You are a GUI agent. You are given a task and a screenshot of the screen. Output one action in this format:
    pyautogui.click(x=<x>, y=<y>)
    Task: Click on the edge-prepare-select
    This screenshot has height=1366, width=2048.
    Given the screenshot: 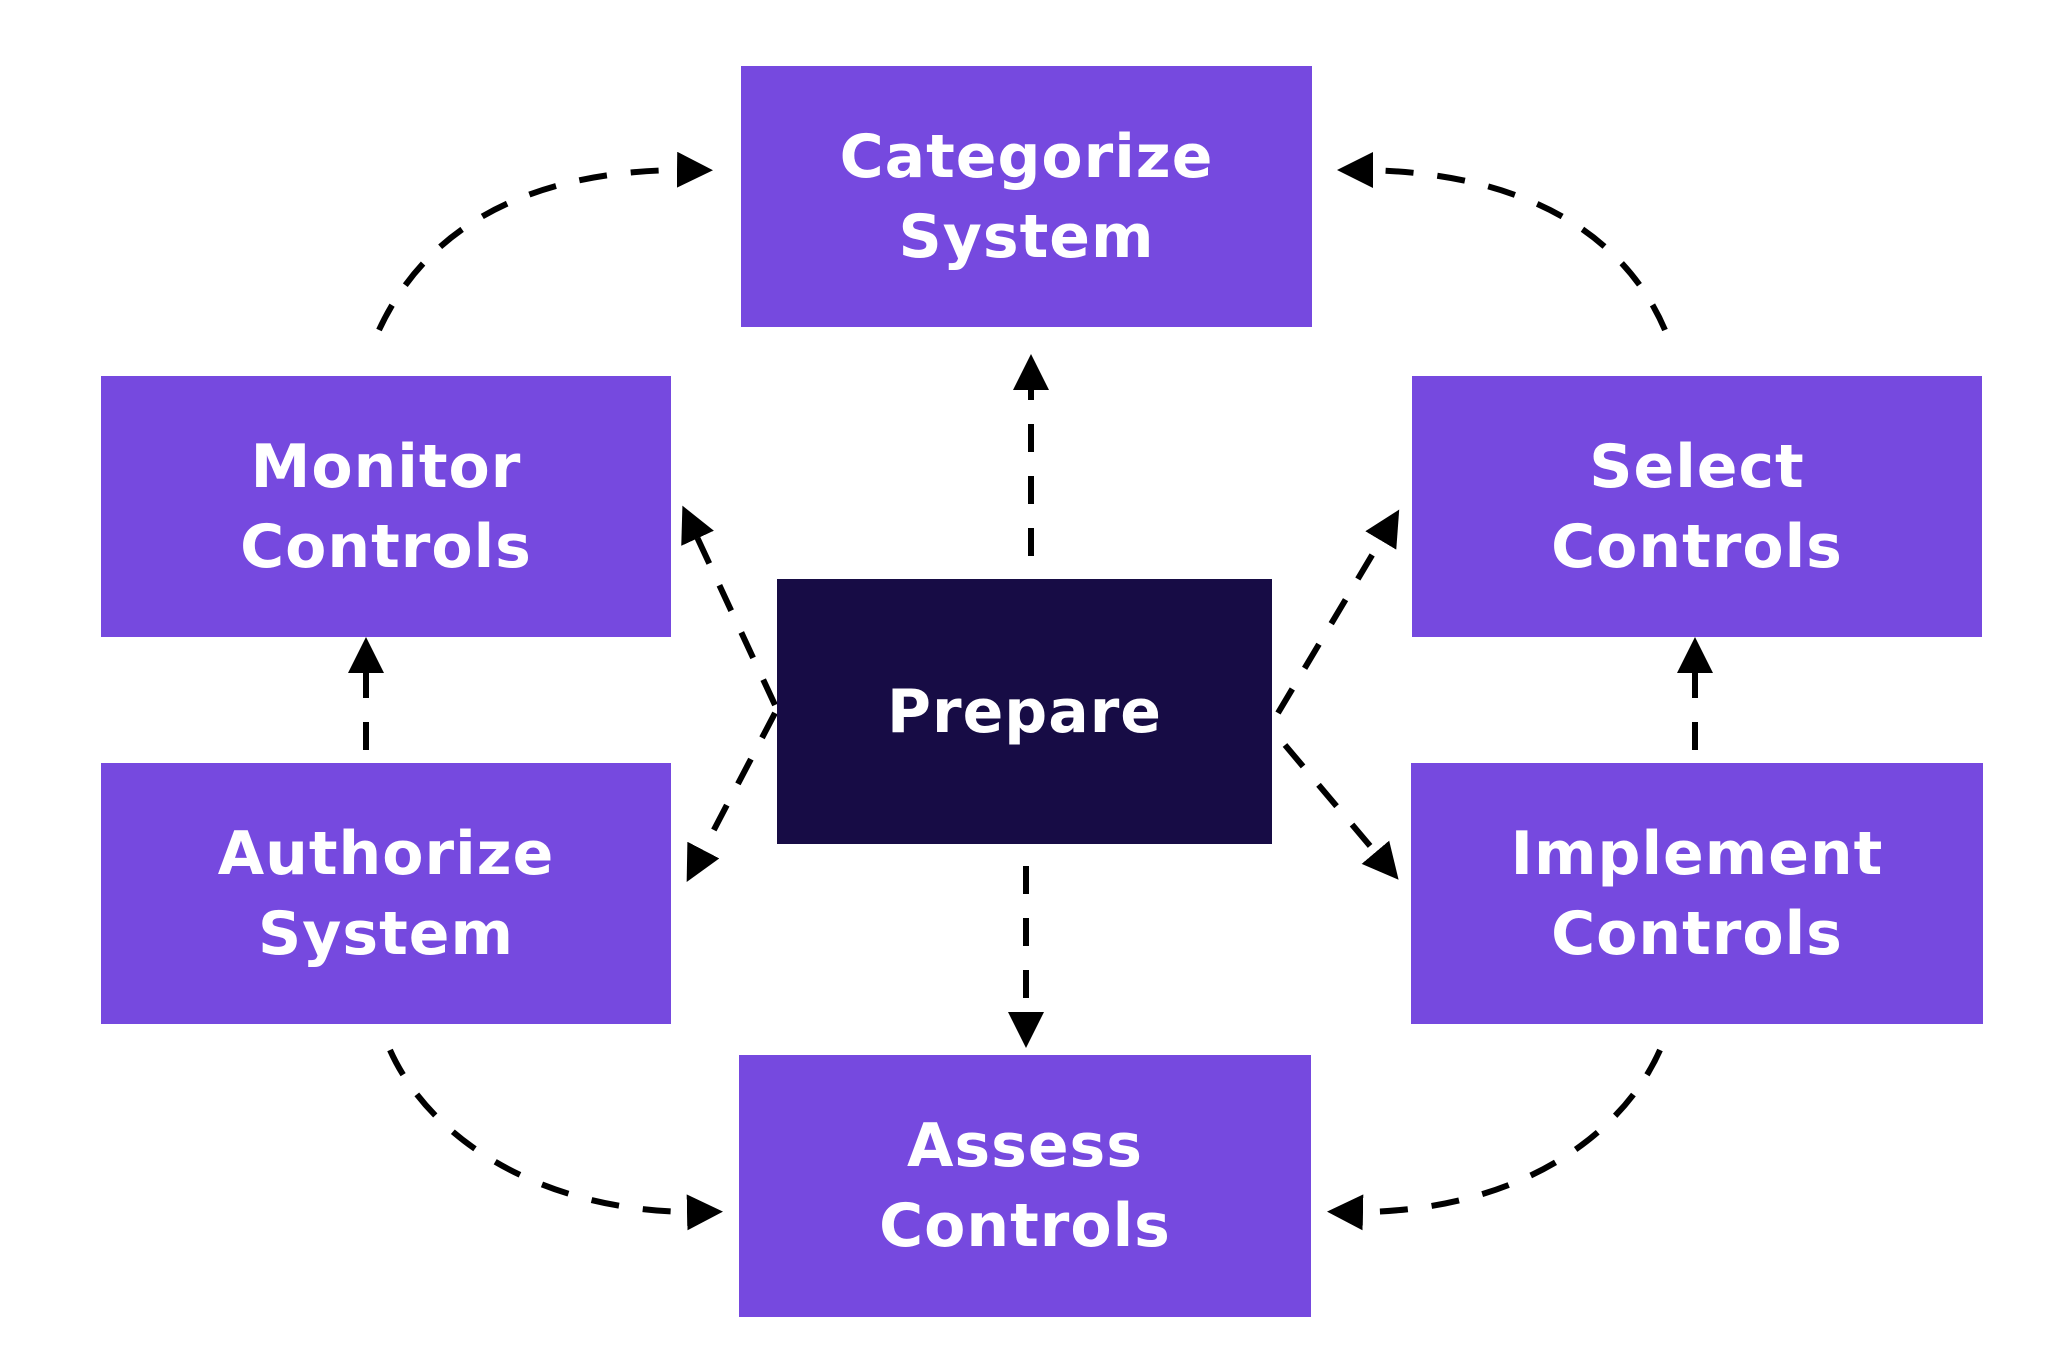 What is the action you would take?
    pyautogui.click(x=1337, y=612)
    